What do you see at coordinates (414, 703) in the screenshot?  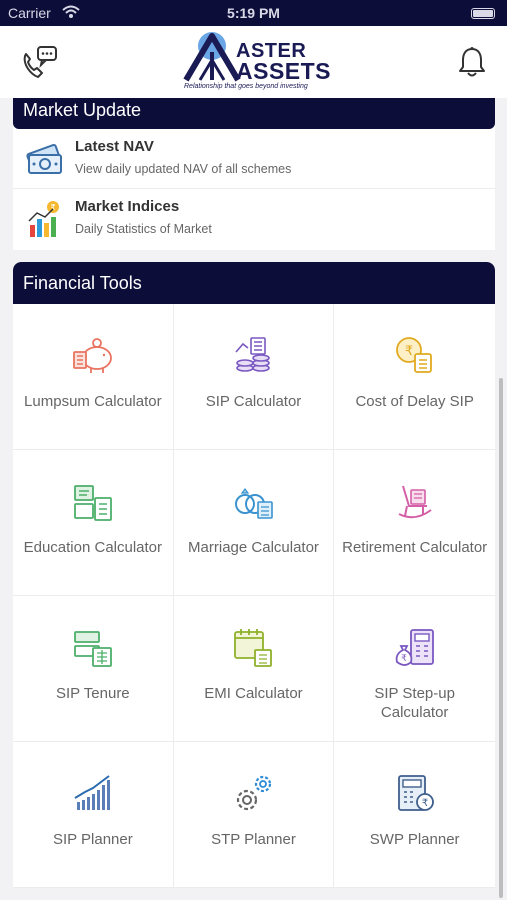 I see `tool-label: SIP Step-up Calculator` at bounding box center [414, 703].